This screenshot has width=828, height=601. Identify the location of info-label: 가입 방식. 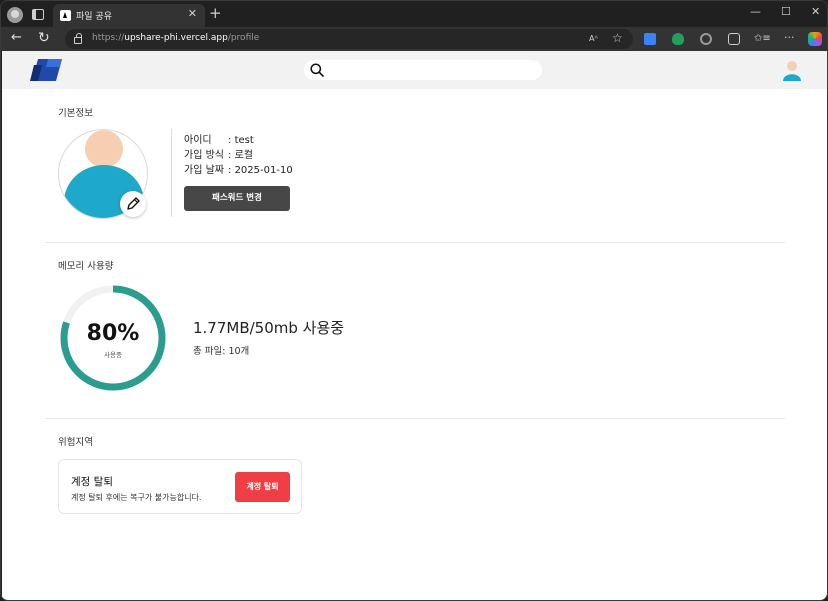
(204, 155).